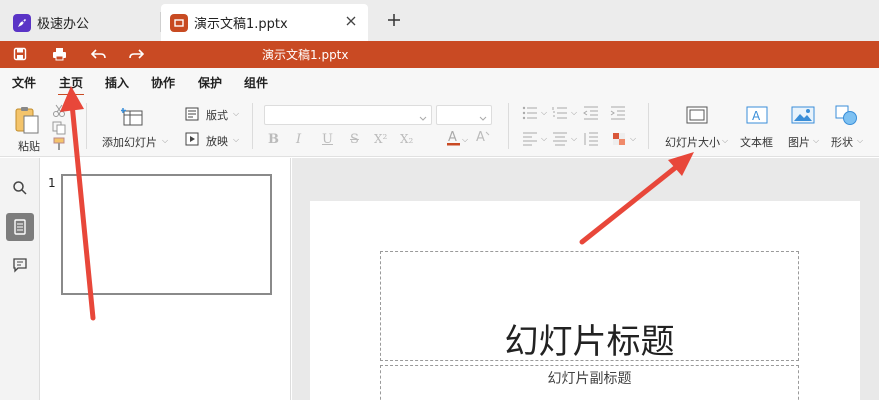  Describe the element at coordinates (22, 22) in the screenshot. I see `rocket-icon` at that location.